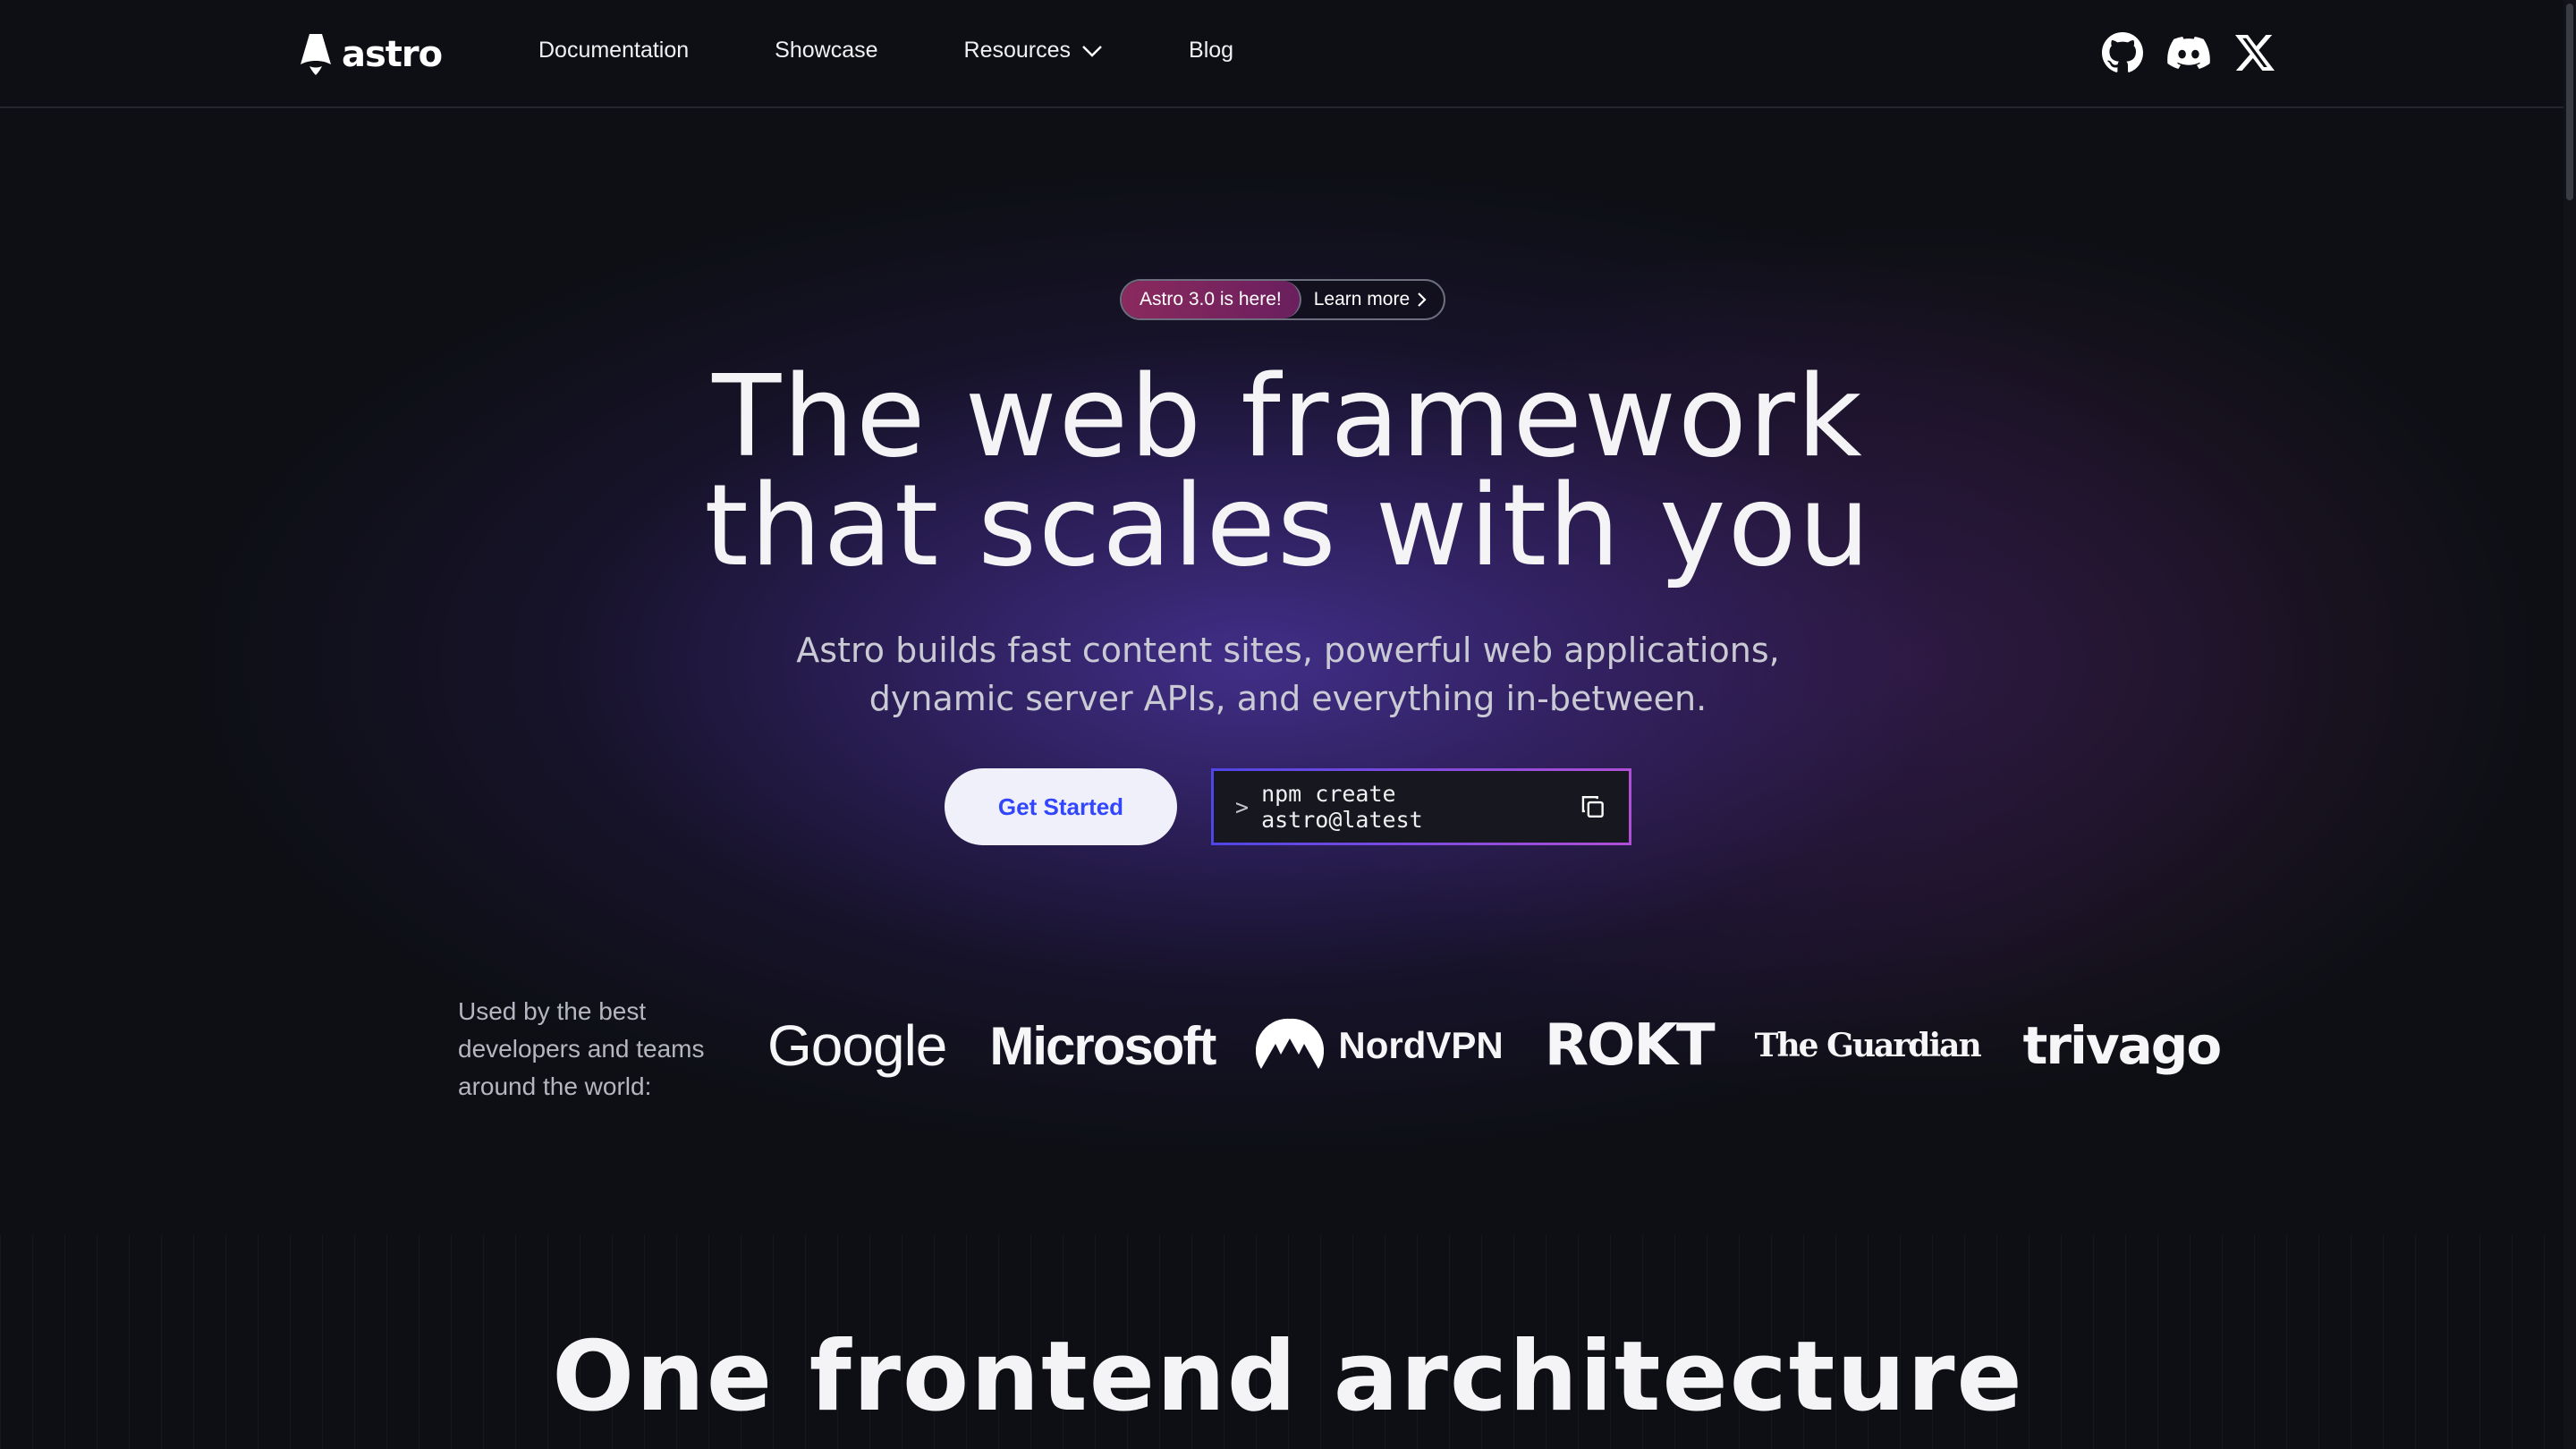 Image resolution: width=2576 pixels, height=1449 pixels. I want to click on install-command-box: > npm create astro@latest, so click(1421, 806).